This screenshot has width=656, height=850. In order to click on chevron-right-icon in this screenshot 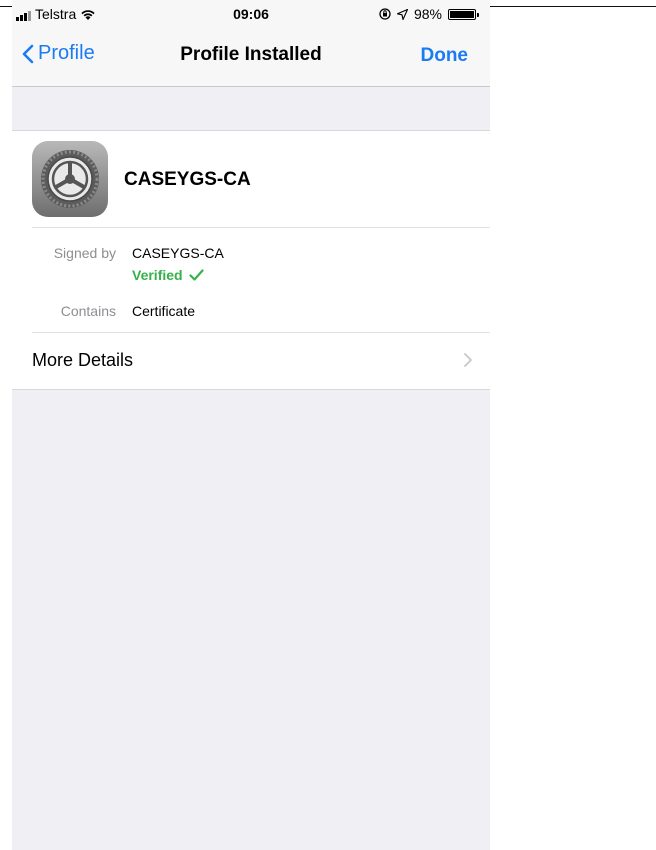, I will do `click(468, 360)`.